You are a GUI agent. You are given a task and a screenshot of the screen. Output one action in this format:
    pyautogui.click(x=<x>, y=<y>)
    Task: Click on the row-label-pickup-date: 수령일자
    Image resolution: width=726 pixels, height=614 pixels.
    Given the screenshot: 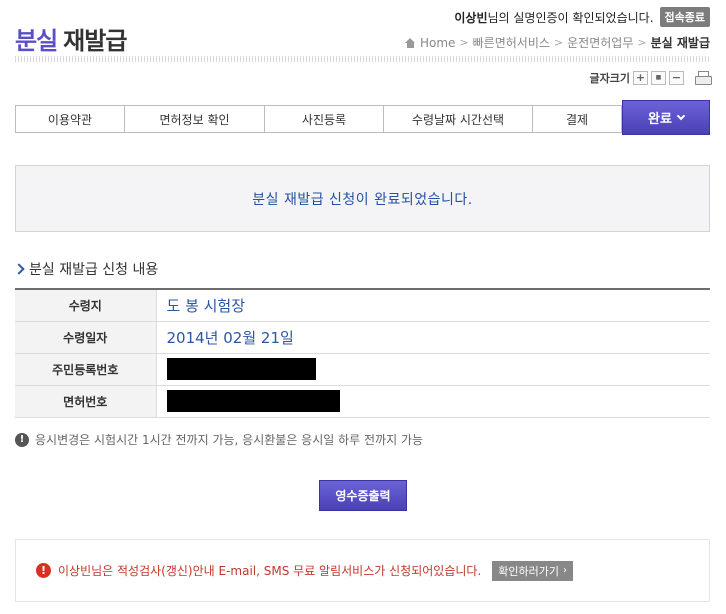 What is the action you would take?
    pyautogui.click(x=86, y=337)
    